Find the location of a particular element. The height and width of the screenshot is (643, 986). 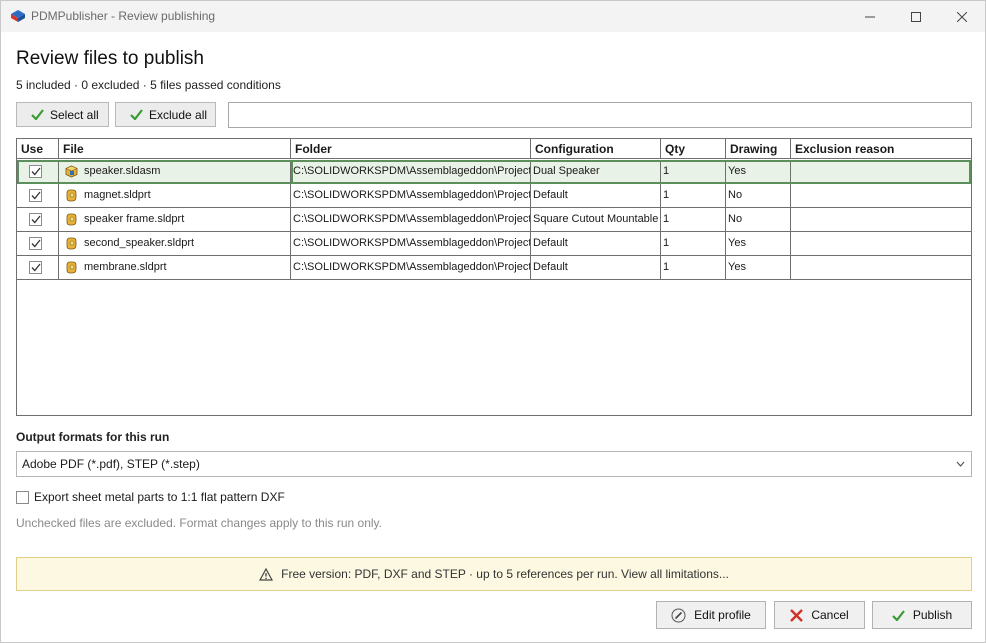

output-formats-label: Output formats for this run is located at coordinates (93, 437).